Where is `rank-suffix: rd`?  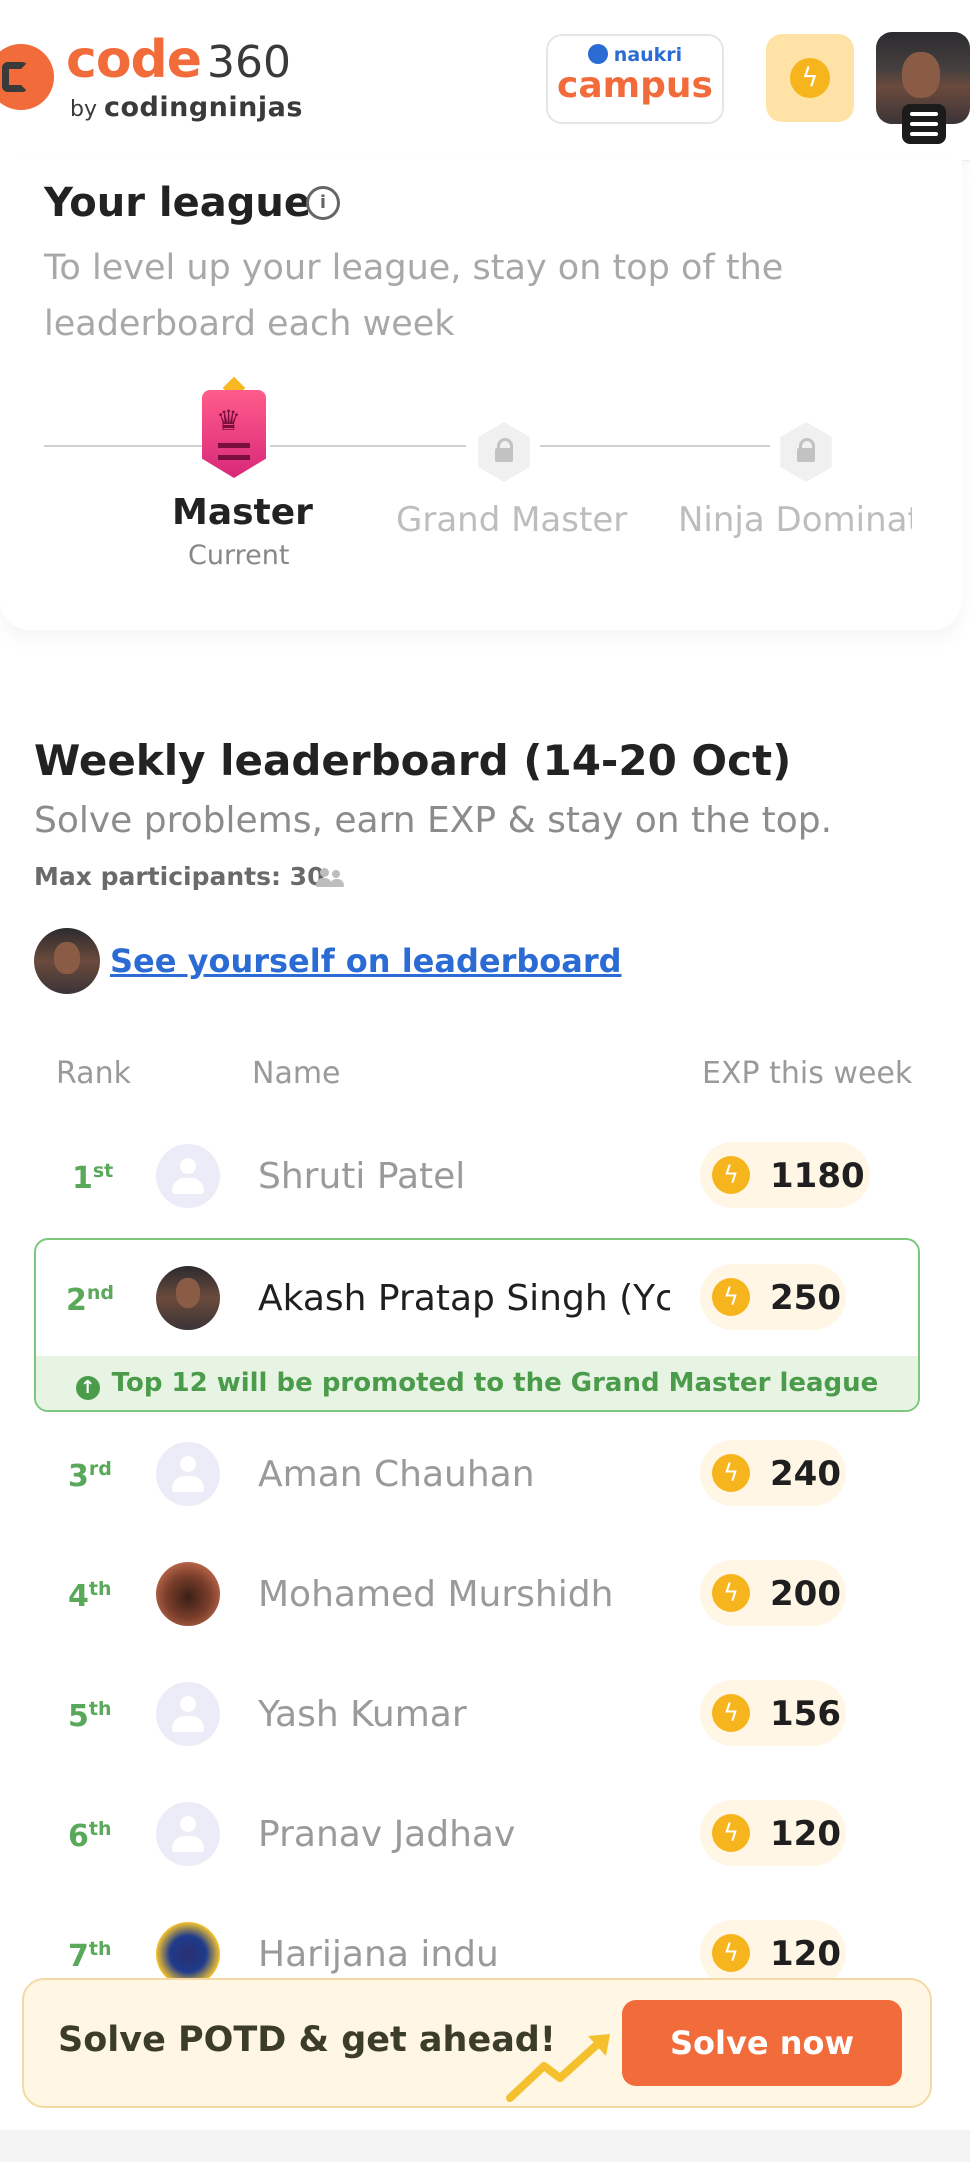
rank-suffix: rd is located at coordinates (100, 1469).